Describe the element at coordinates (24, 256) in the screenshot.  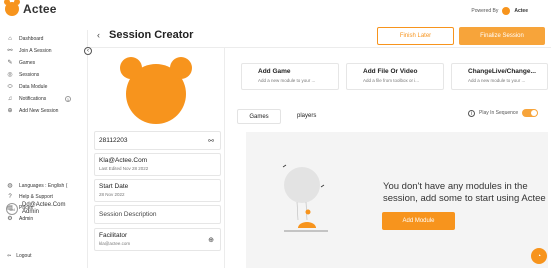
I see `logout-label: Logout` at that location.